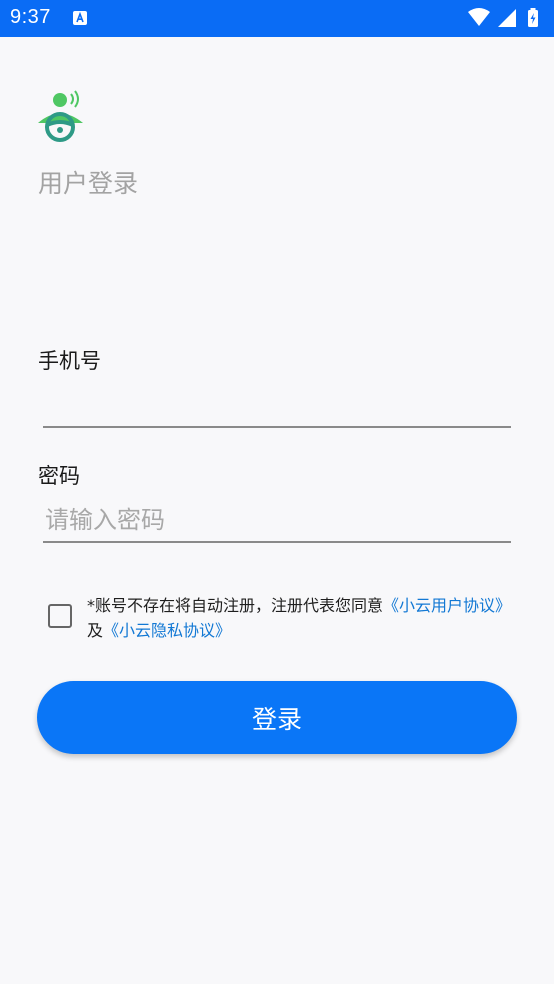 The height and width of the screenshot is (984, 554). Describe the element at coordinates (59, 476) in the screenshot. I see `password-label: 密码` at that location.